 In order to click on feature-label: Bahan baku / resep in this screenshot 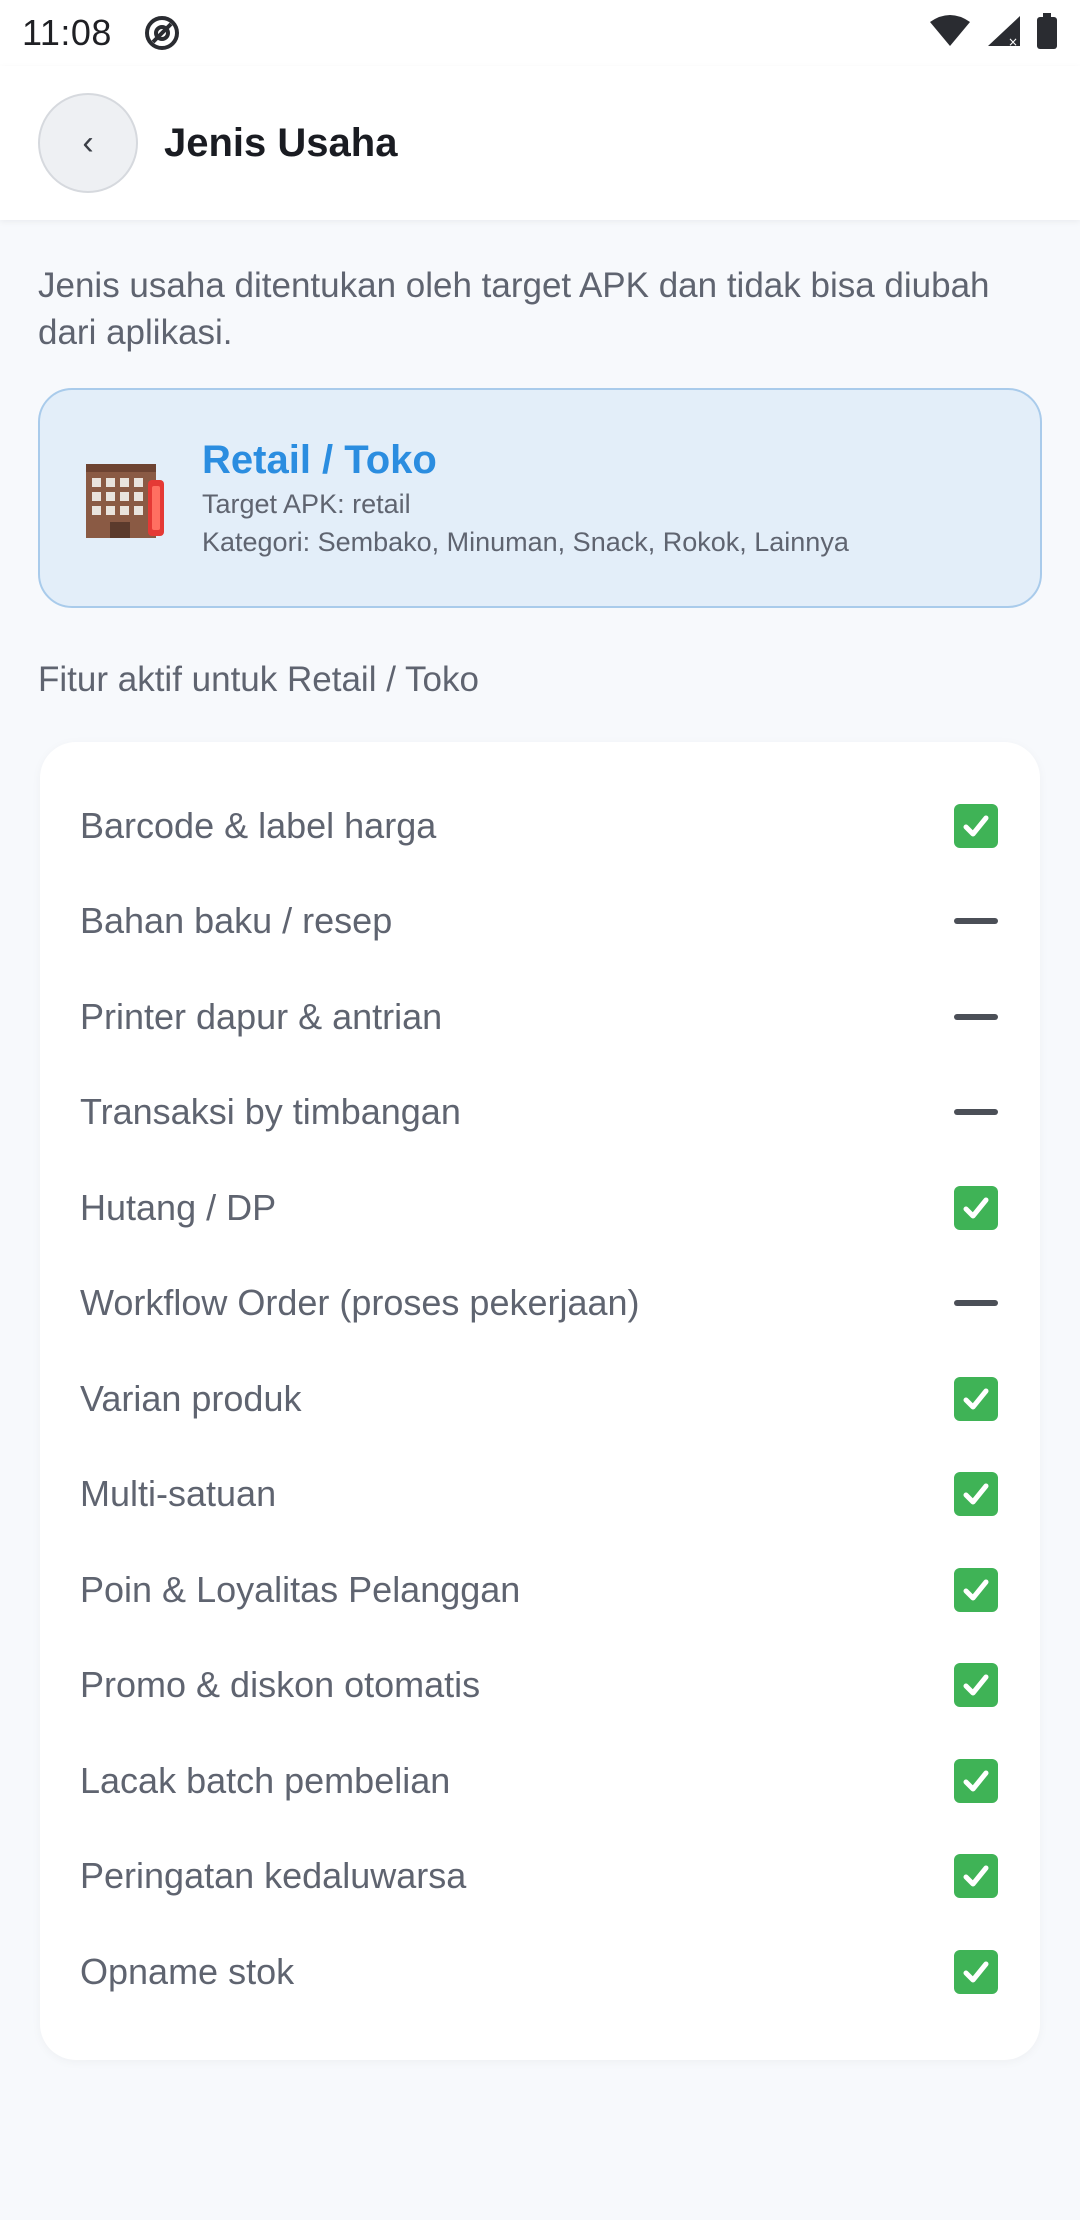, I will do `click(236, 921)`.